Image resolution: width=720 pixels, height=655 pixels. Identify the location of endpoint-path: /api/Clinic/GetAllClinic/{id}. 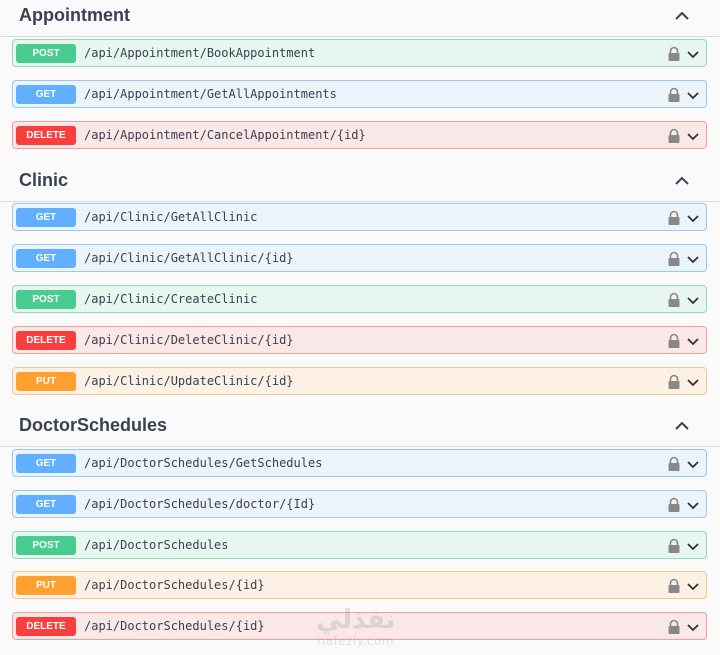
(189, 258).